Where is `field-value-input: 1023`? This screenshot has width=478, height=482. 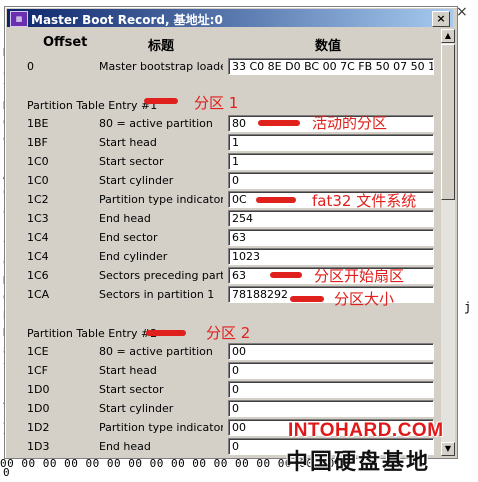
field-value-input: 1023 is located at coordinates (331, 256).